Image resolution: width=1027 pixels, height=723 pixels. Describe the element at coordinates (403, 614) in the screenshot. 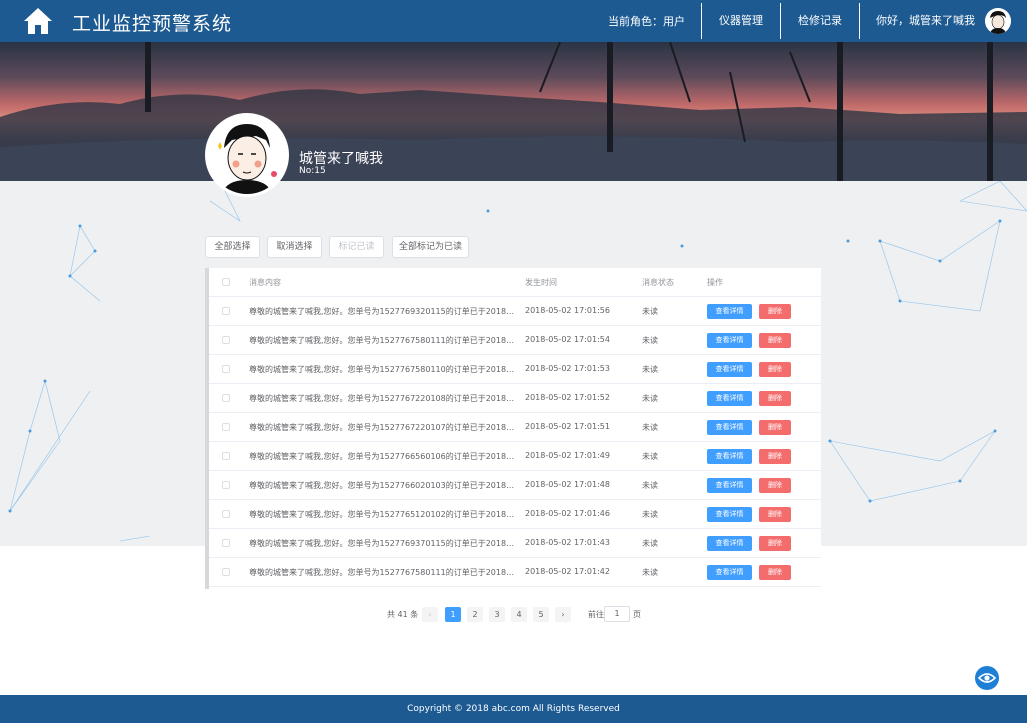

I see `pagination-total: 共 41 条` at that location.